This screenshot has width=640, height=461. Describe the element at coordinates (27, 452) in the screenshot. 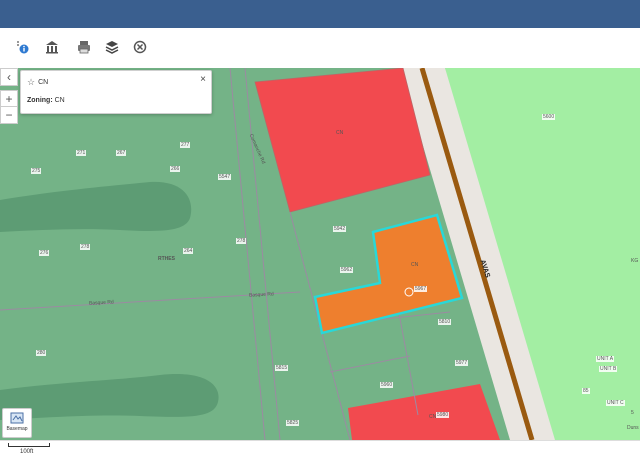

I see `scale-label: 100ft` at that location.